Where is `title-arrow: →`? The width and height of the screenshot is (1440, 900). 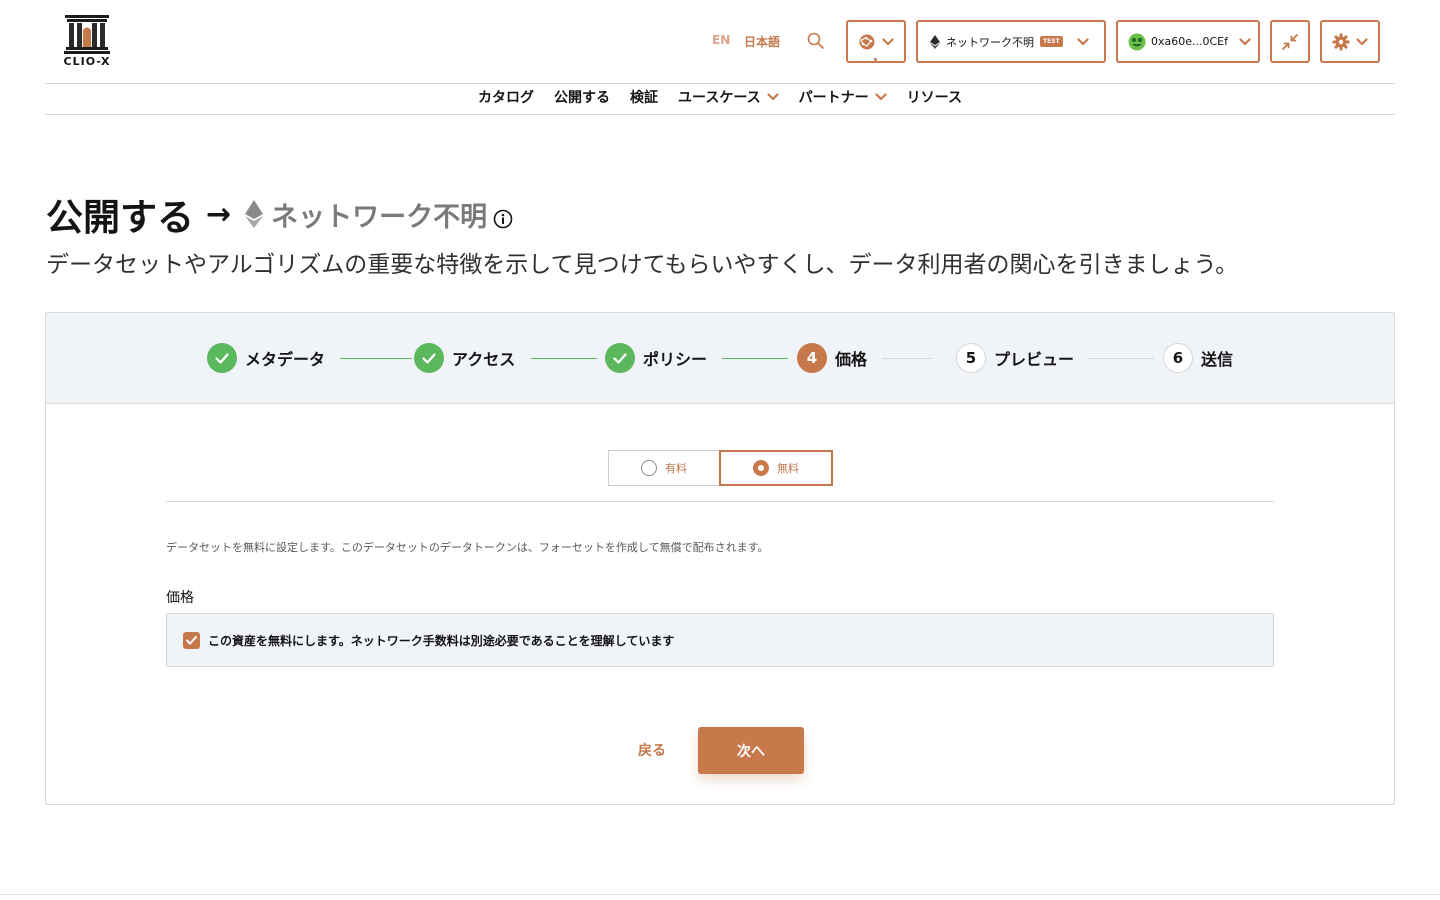
title-arrow: → is located at coordinates (219, 214).